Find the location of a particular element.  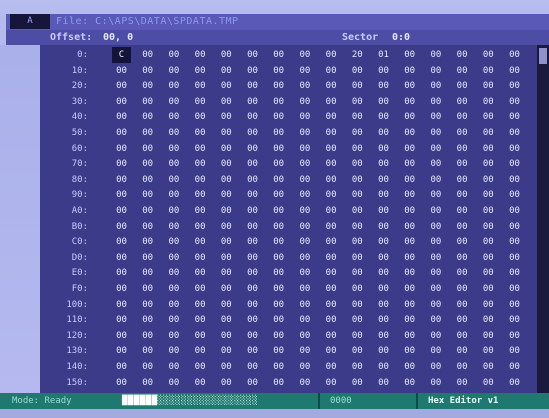

vertical-scrollbar is located at coordinates (543, 219).